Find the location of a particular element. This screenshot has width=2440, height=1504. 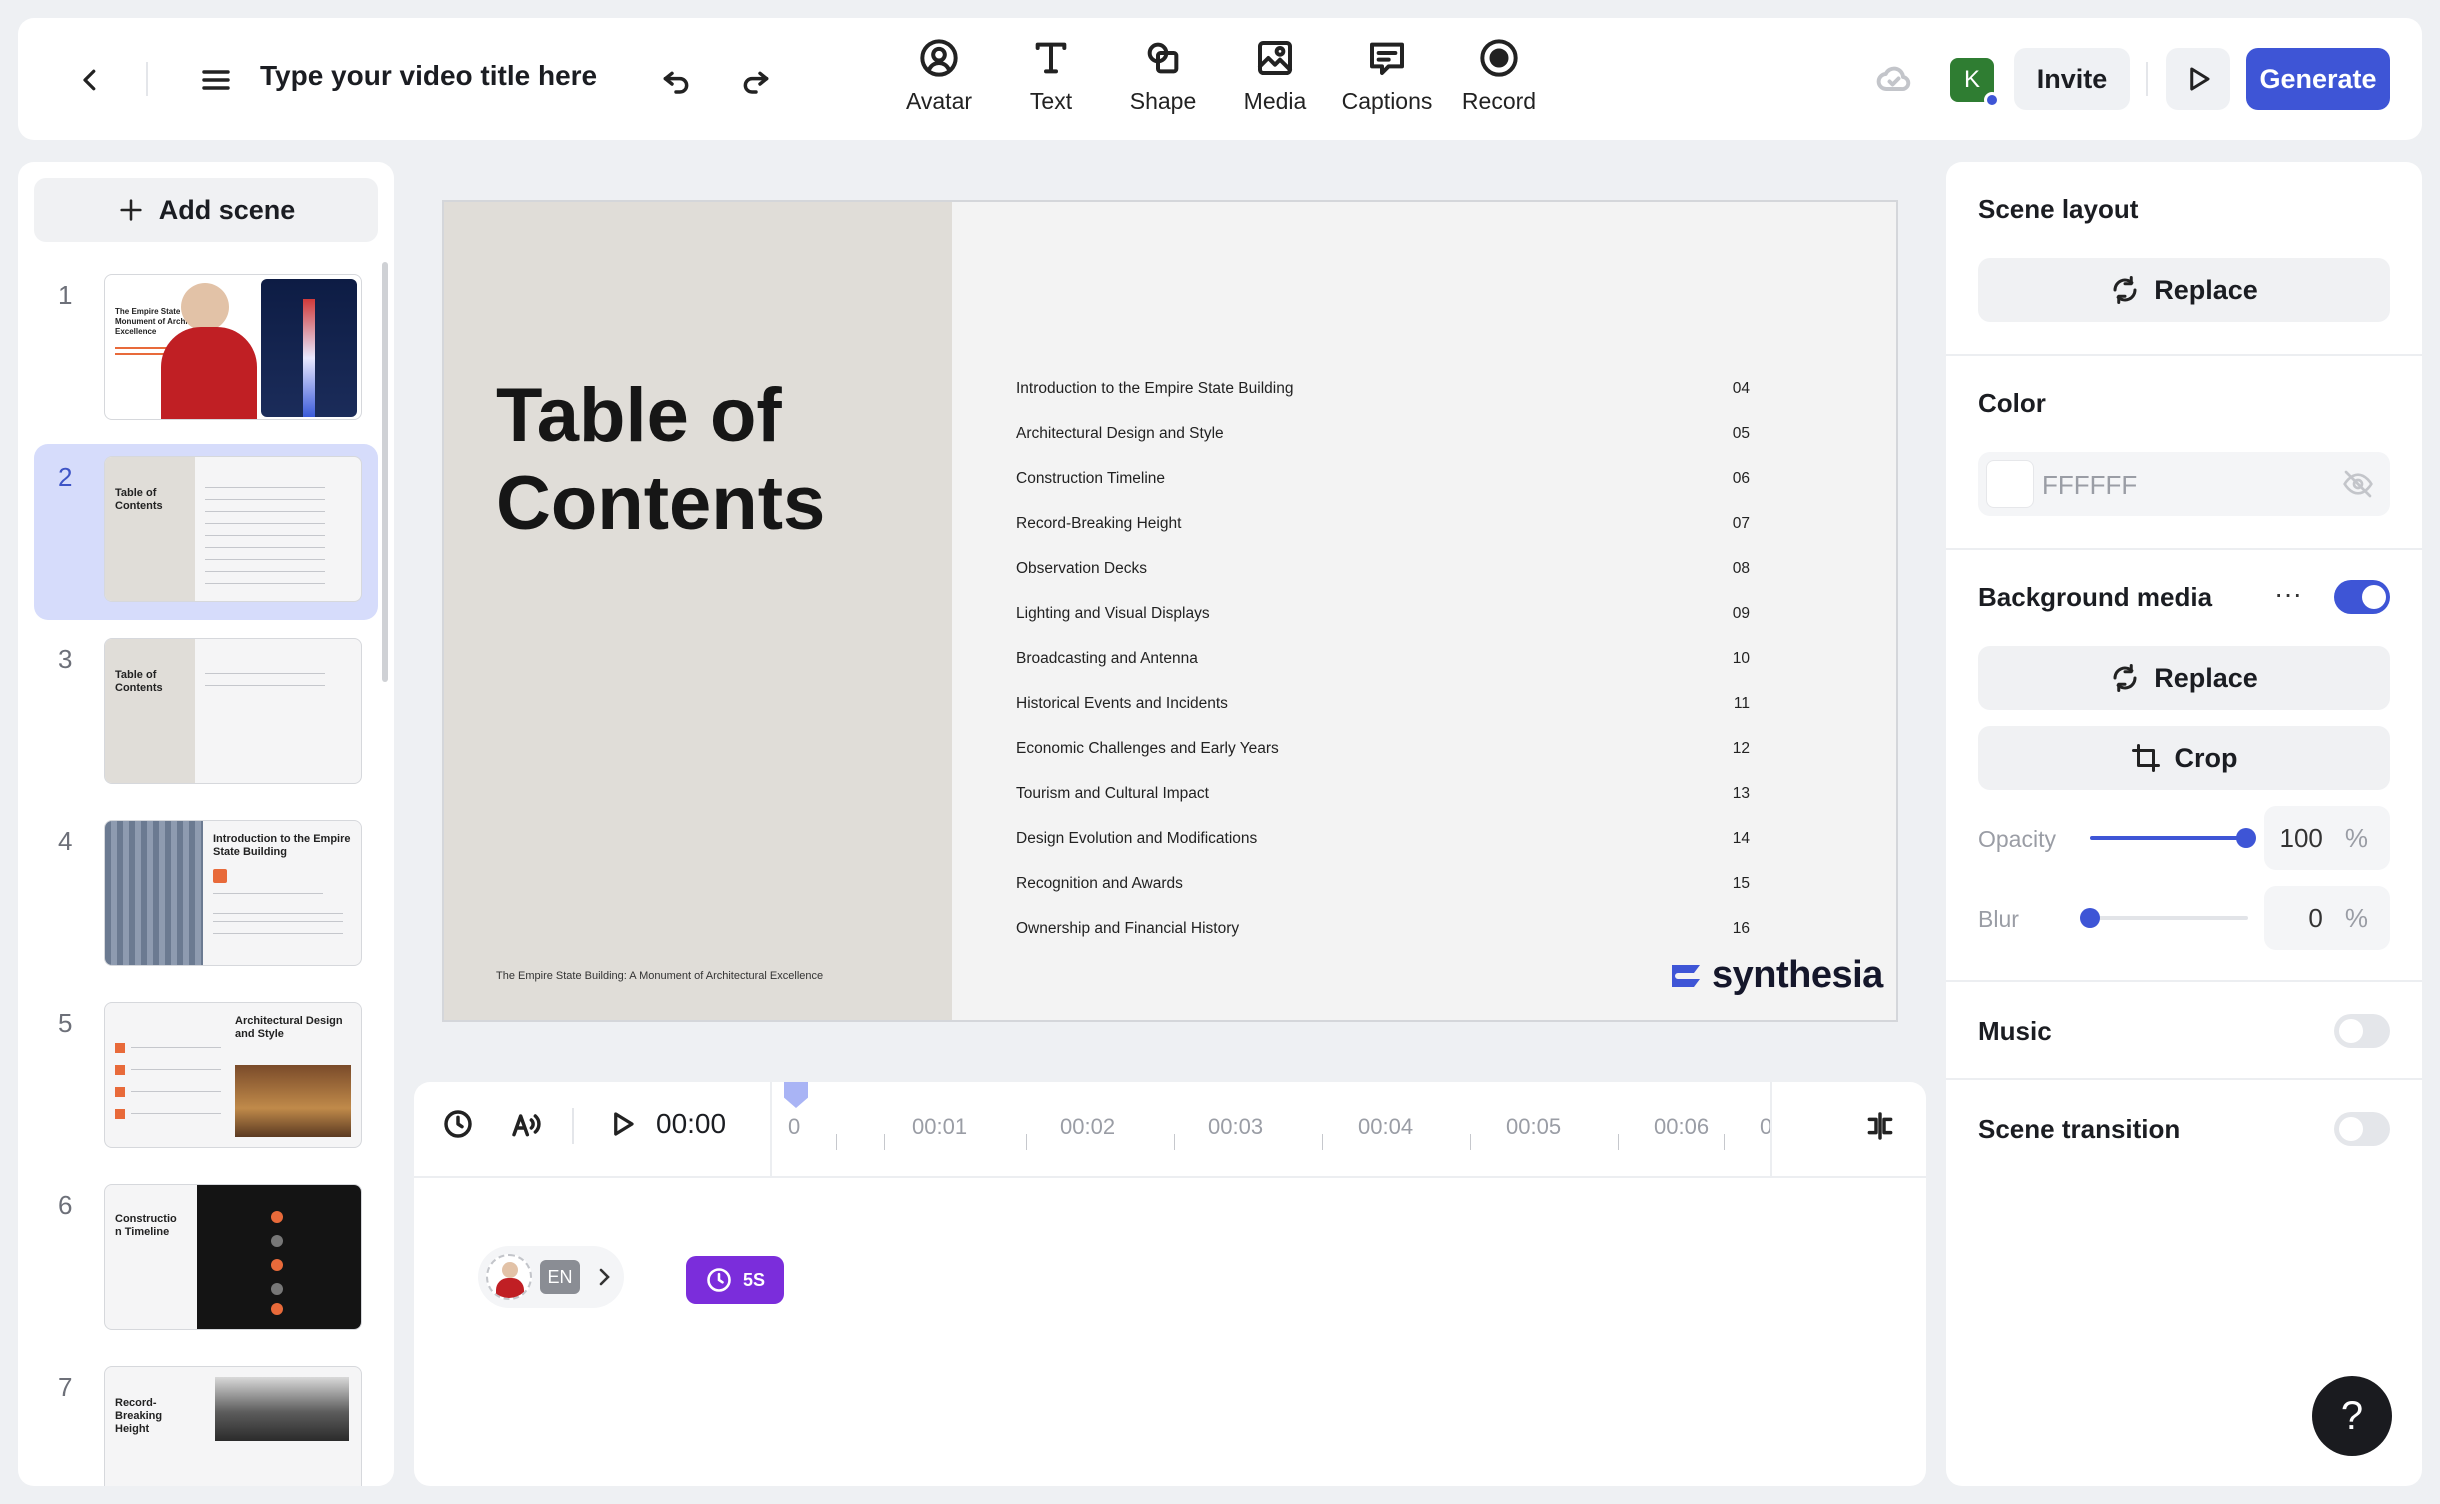

scene-item-7: 7 Record- Breaking Height is located at coordinates (206, 1420).